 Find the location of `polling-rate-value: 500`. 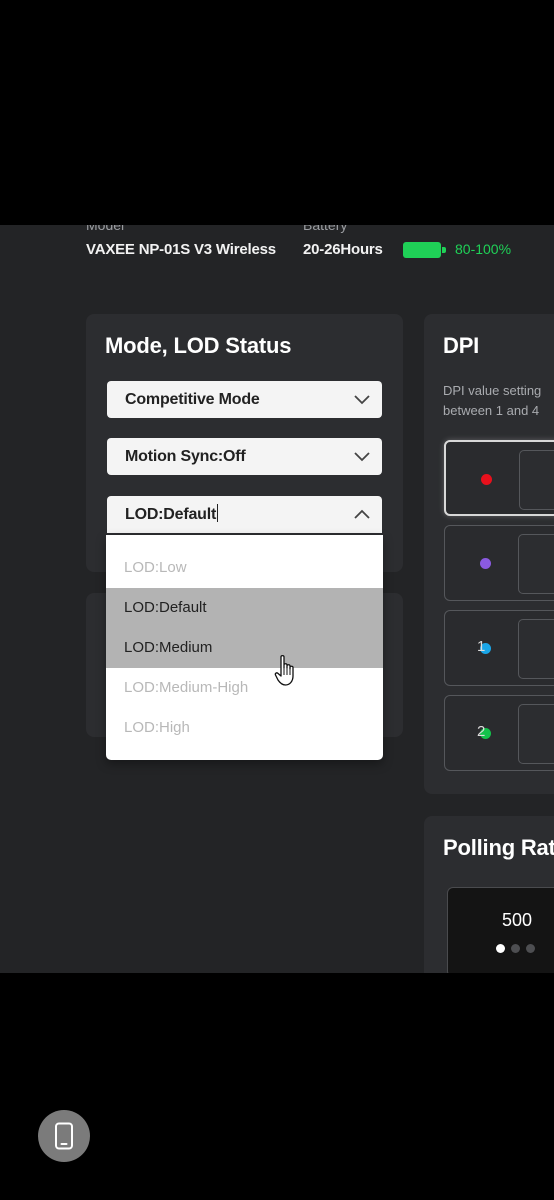

polling-rate-value: 500 is located at coordinates (517, 920).